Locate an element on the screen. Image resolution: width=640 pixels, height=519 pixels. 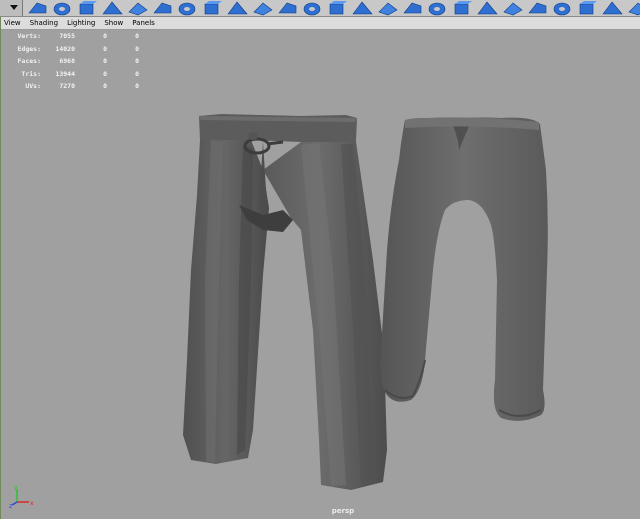
poly-soccer-icon is located at coordinates (311, 8).